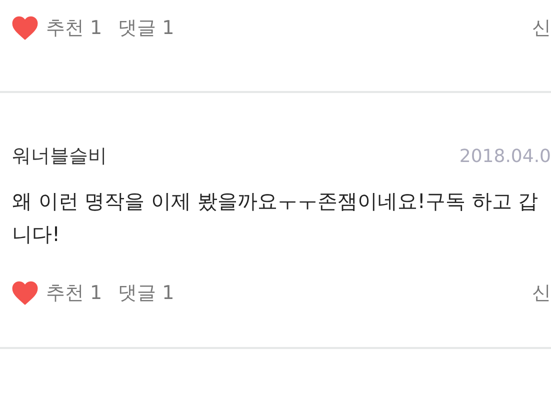 The image size is (551, 413). What do you see at coordinates (505, 156) in the screenshot?
I see `comment-date: 2018.04.0` at bounding box center [505, 156].